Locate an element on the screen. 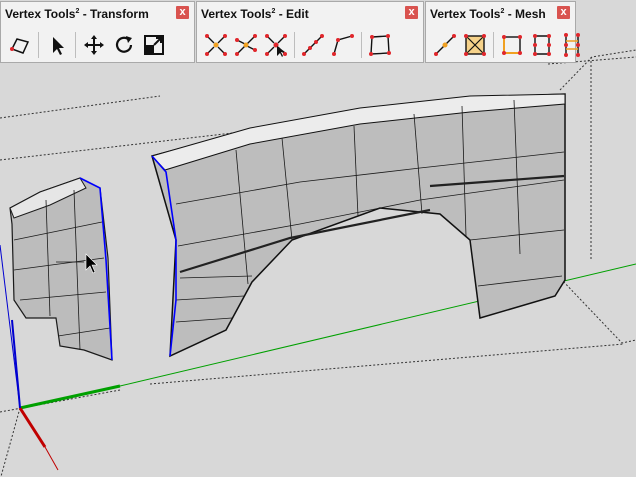  polygon-select-button is located at coordinates (20, 45).